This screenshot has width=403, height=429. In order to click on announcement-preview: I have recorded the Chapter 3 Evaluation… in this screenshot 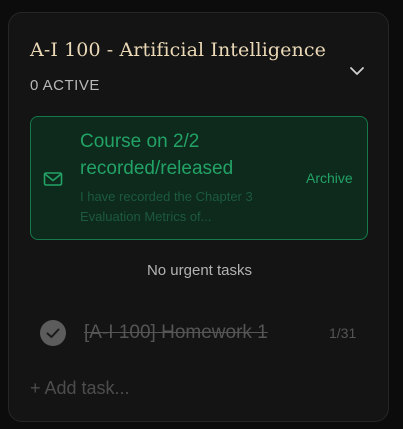, I will do `click(166, 206)`.